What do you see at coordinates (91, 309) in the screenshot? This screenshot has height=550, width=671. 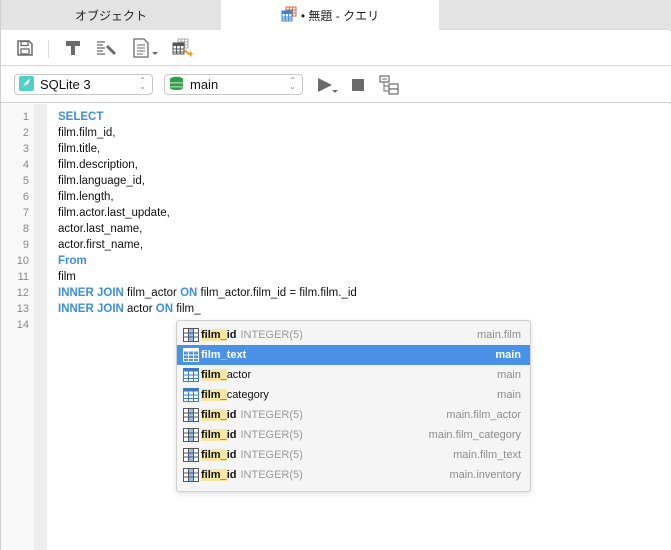 I see `sql-keyword: INNER JOIN` at bounding box center [91, 309].